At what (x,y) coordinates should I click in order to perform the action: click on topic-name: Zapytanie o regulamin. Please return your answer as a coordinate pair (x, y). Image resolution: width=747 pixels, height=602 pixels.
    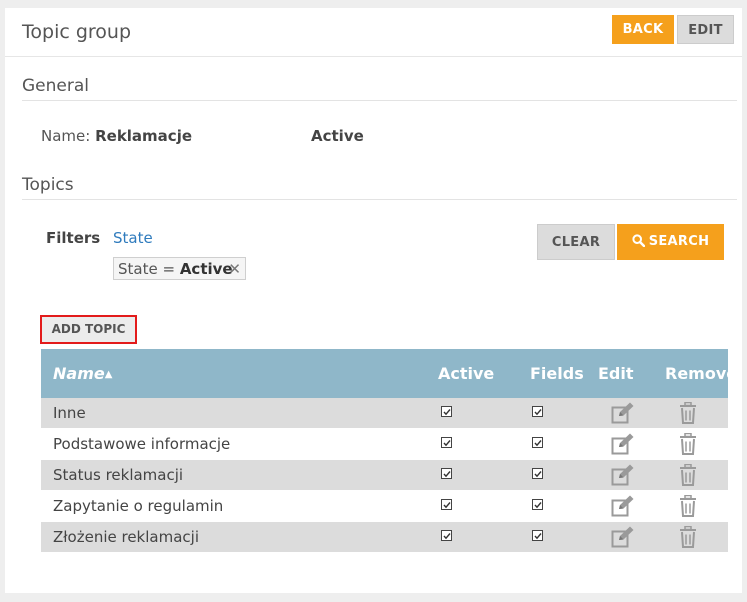
    Looking at the image, I should click on (138, 506).